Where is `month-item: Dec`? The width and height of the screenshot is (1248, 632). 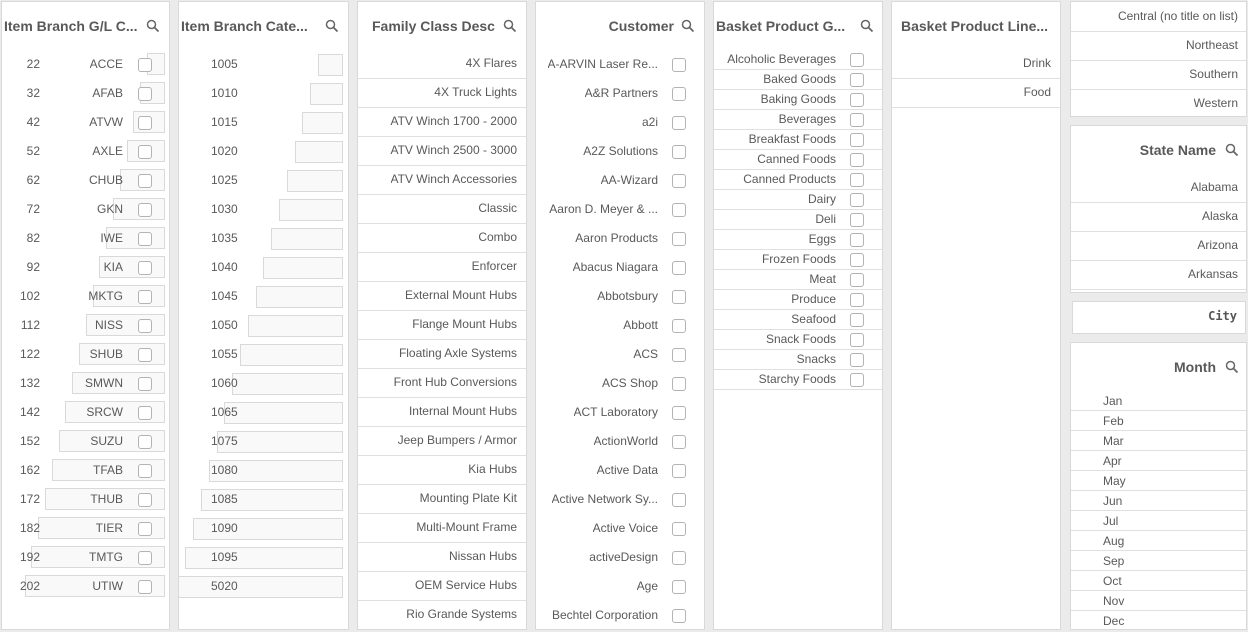
month-item: Dec is located at coordinates (1158, 620).